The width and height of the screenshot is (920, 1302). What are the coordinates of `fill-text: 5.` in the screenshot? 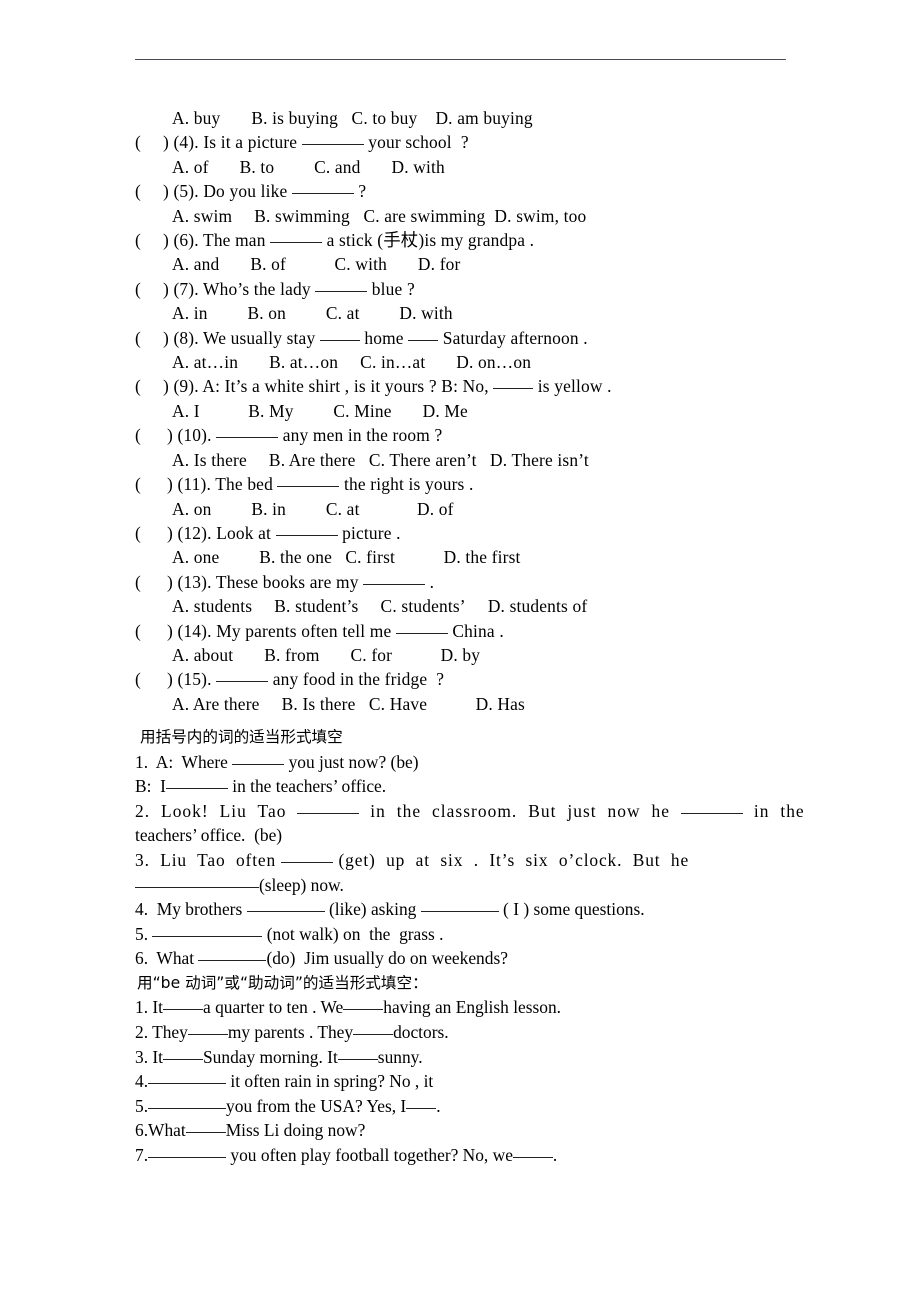 It's located at (142, 1105).